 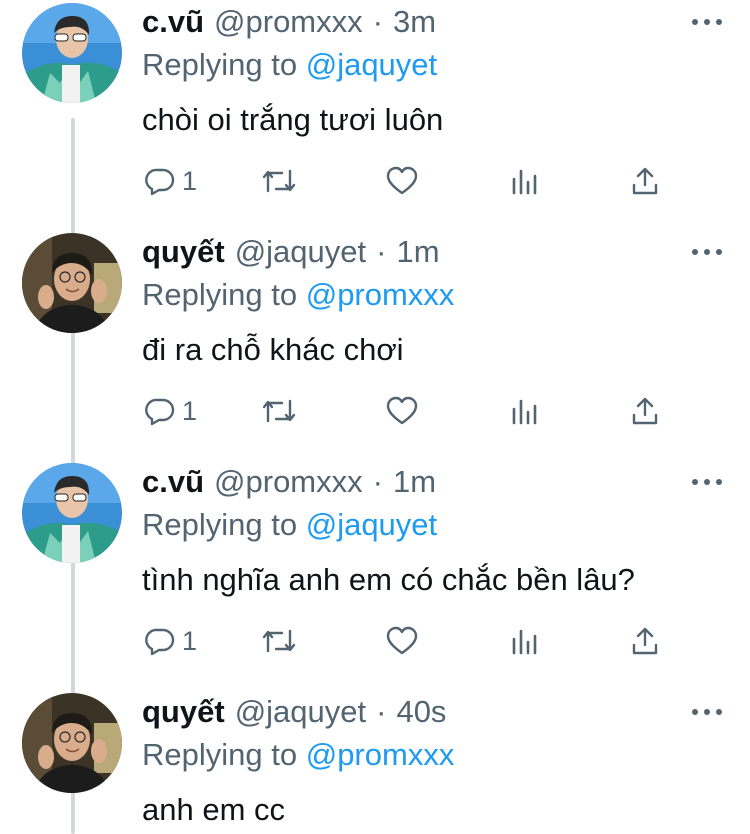 I want to click on tweet-text: anh em cc, so click(x=214, y=809).